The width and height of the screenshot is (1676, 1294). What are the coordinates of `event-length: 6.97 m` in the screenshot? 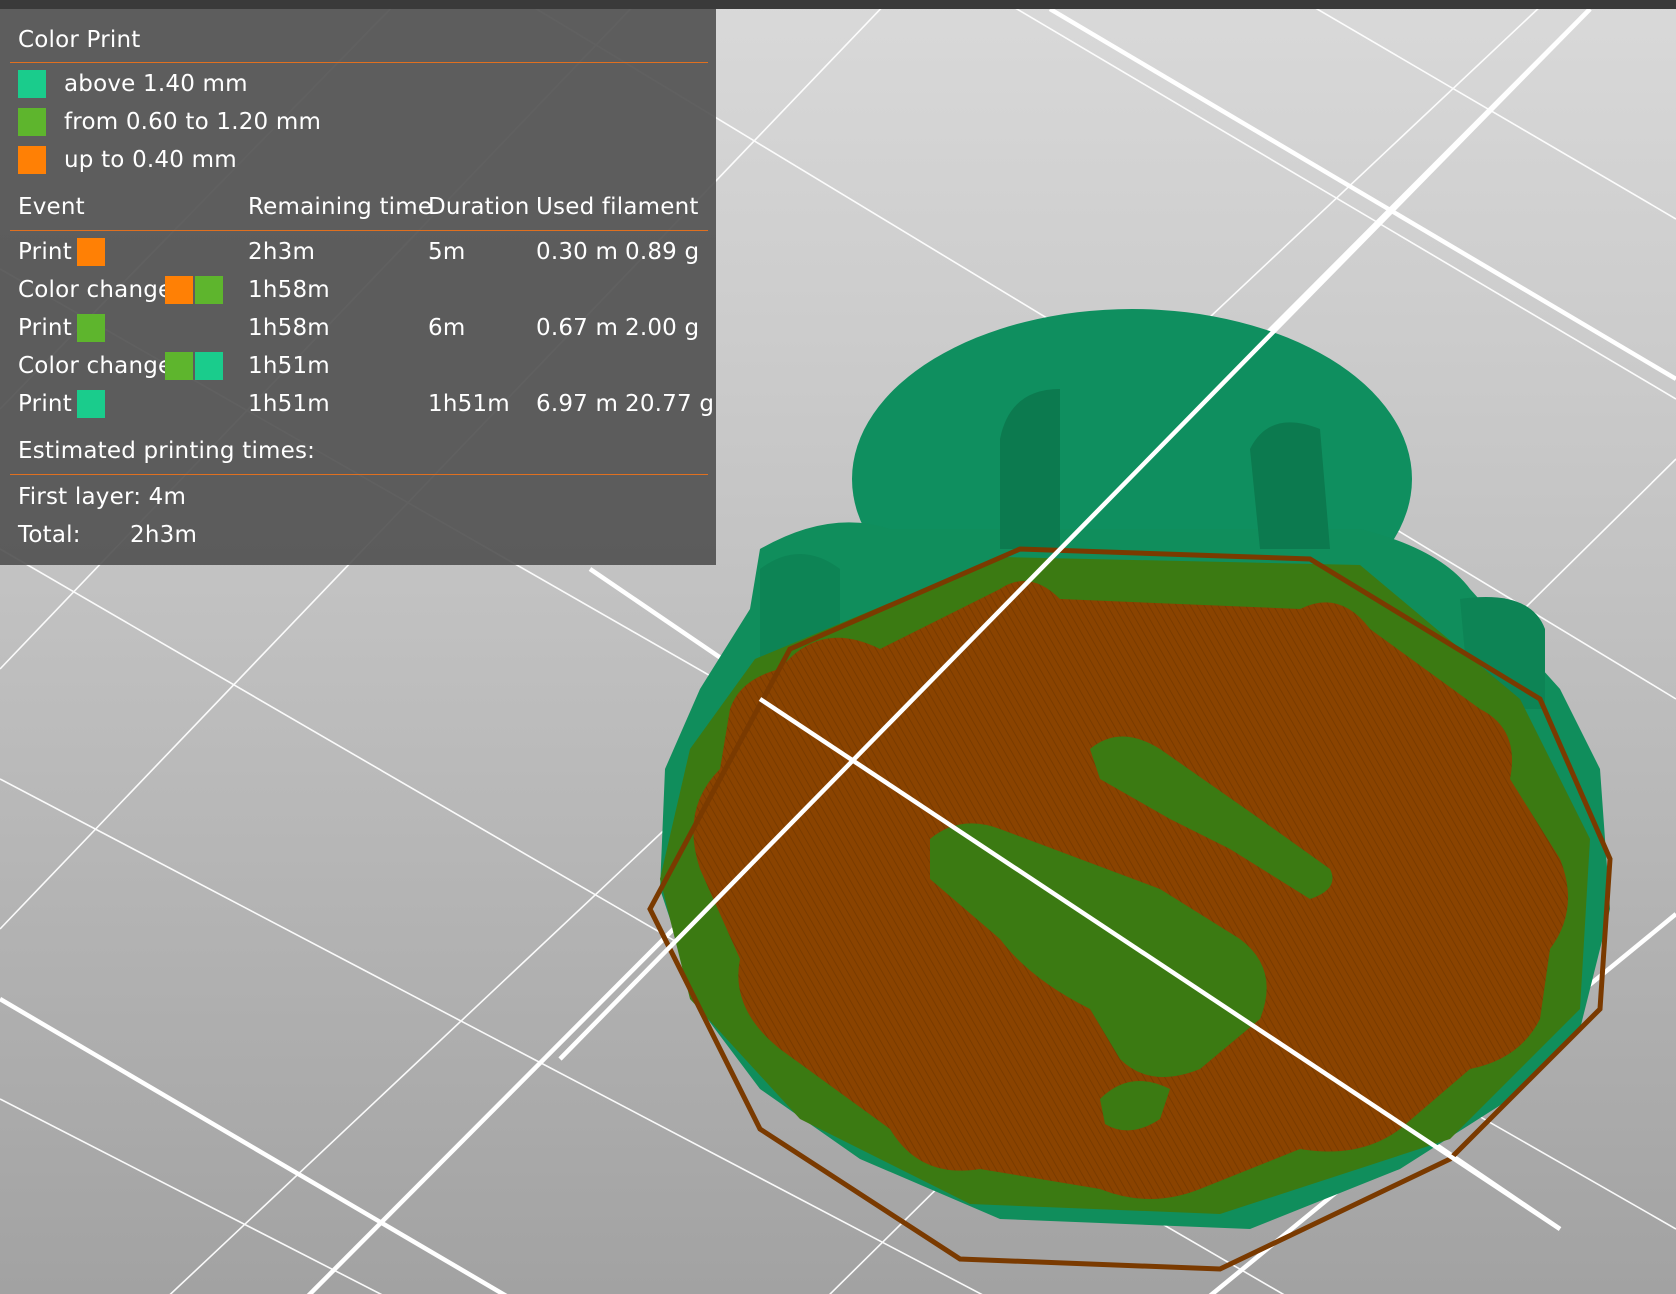 It's located at (577, 404).